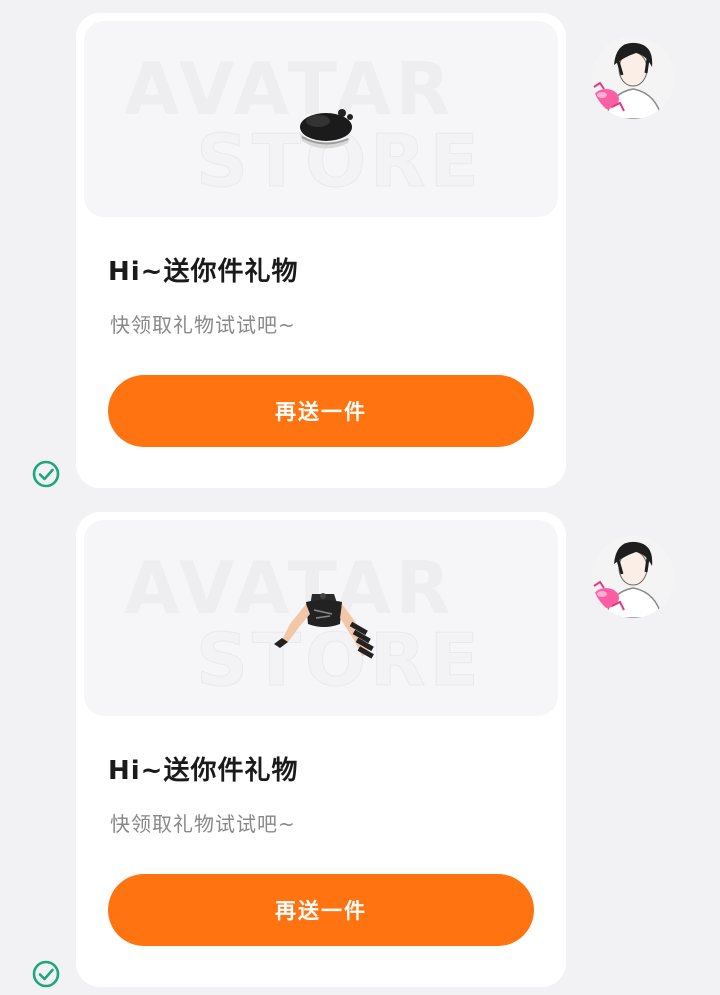 The height and width of the screenshot is (995, 720). I want to click on crop-top-outfit-icon, so click(324, 626).